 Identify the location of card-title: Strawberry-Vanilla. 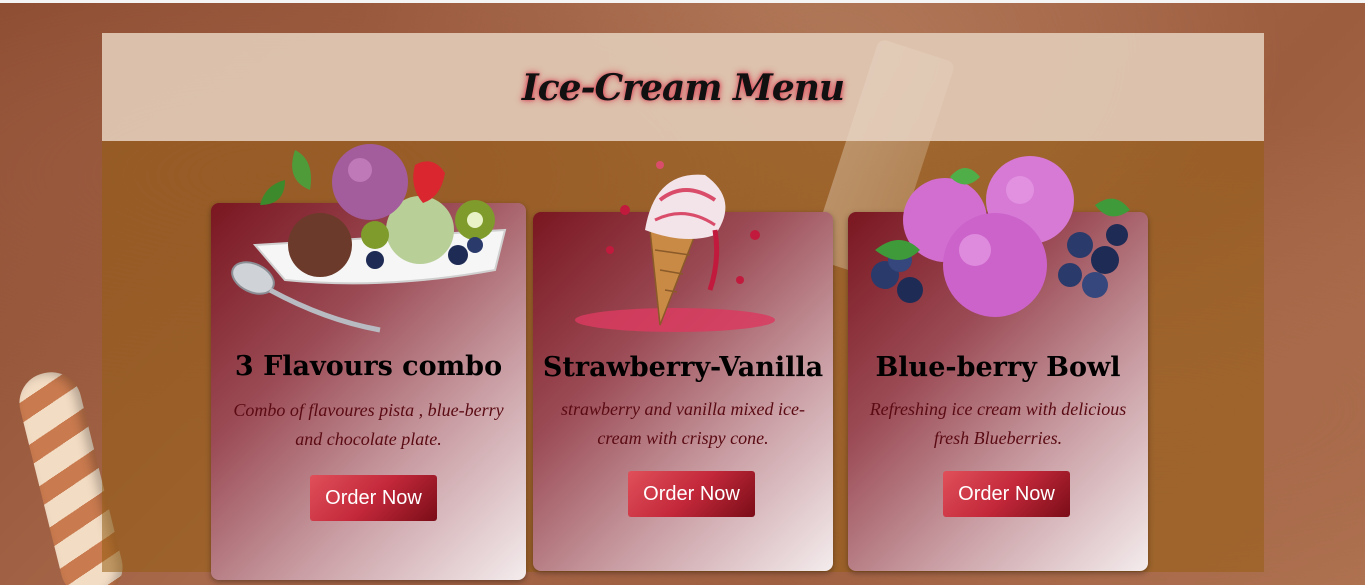
(683, 367).